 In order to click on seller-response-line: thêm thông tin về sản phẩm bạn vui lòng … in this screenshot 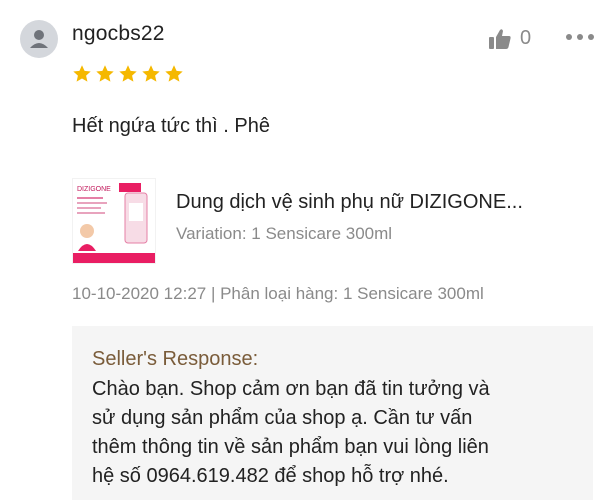, I will do `click(290, 447)`.